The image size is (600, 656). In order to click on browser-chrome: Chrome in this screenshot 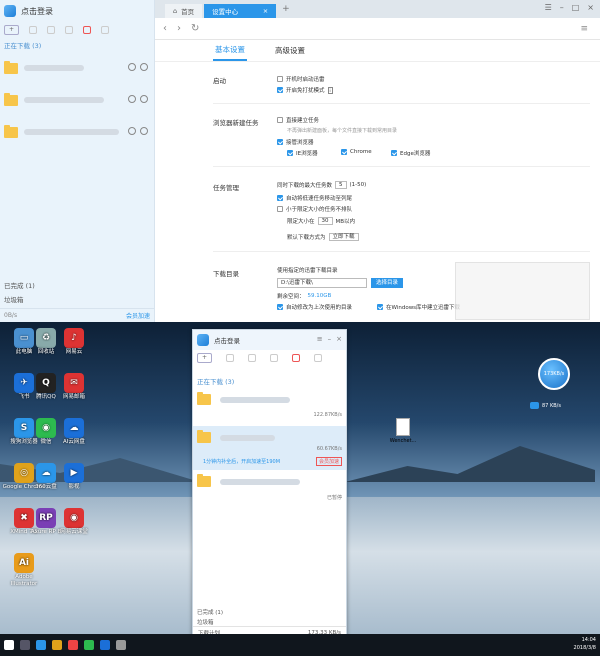, I will do `click(356, 152)`.